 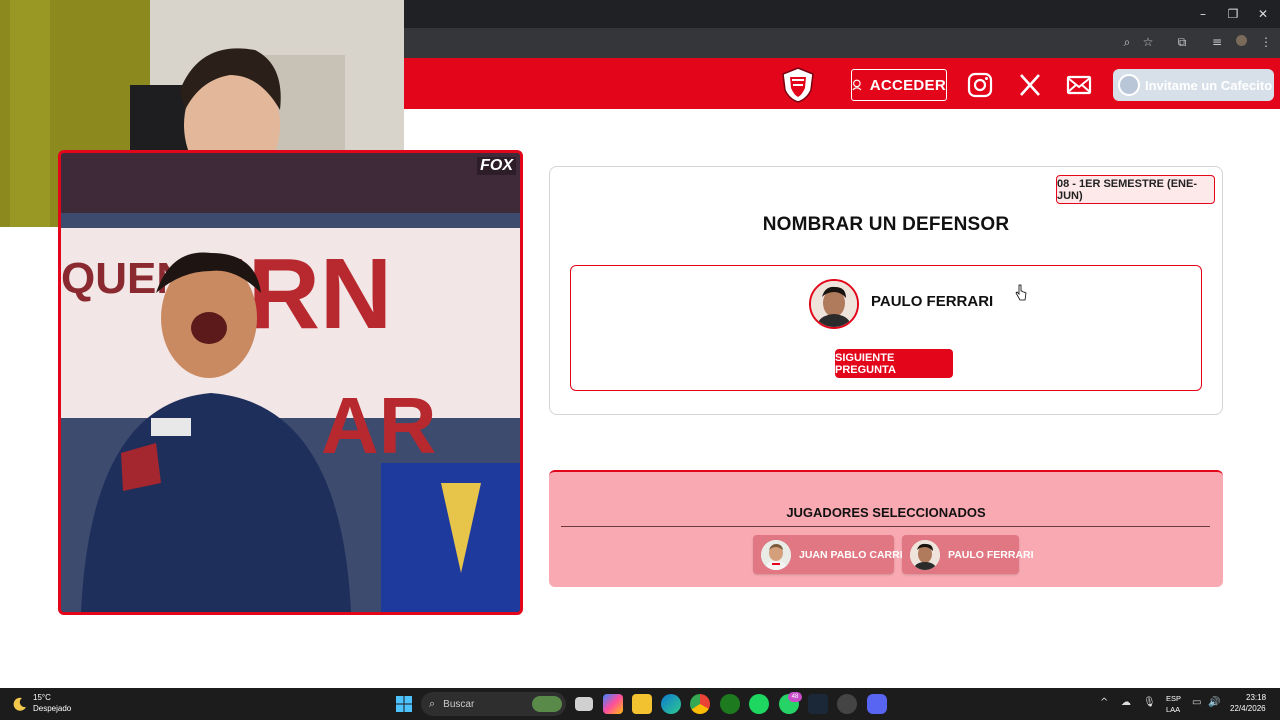 What do you see at coordinates (1209, 85) in the screenshot?
I see `cafecito-label: Invitame un Cafecito` at bounding box center [1209, 85].